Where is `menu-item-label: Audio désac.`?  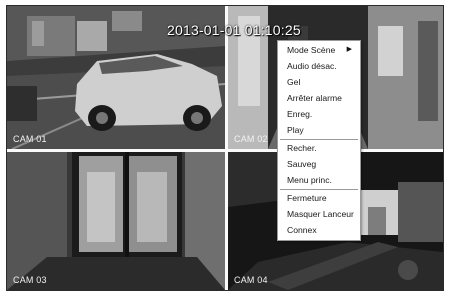 menu-item-label: Audio désac. is located at coordinates (312, 66).